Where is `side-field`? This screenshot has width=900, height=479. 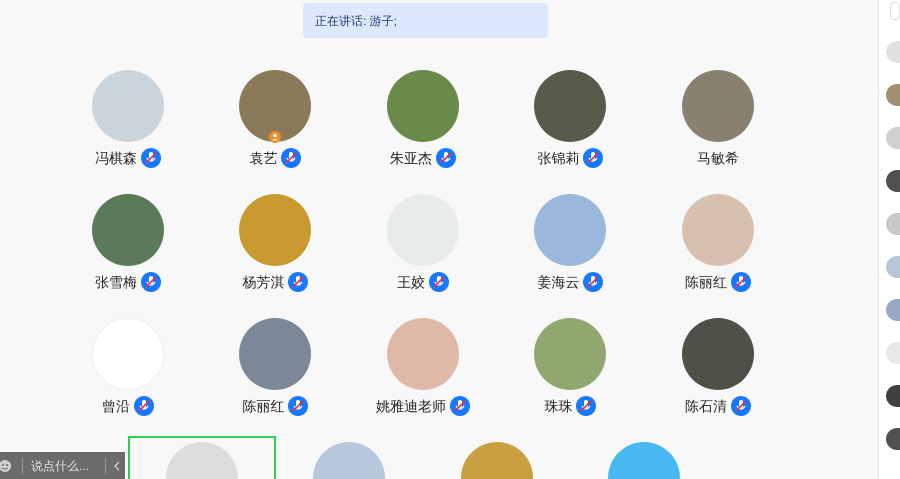 side-field is located at coordinates (895, 11).